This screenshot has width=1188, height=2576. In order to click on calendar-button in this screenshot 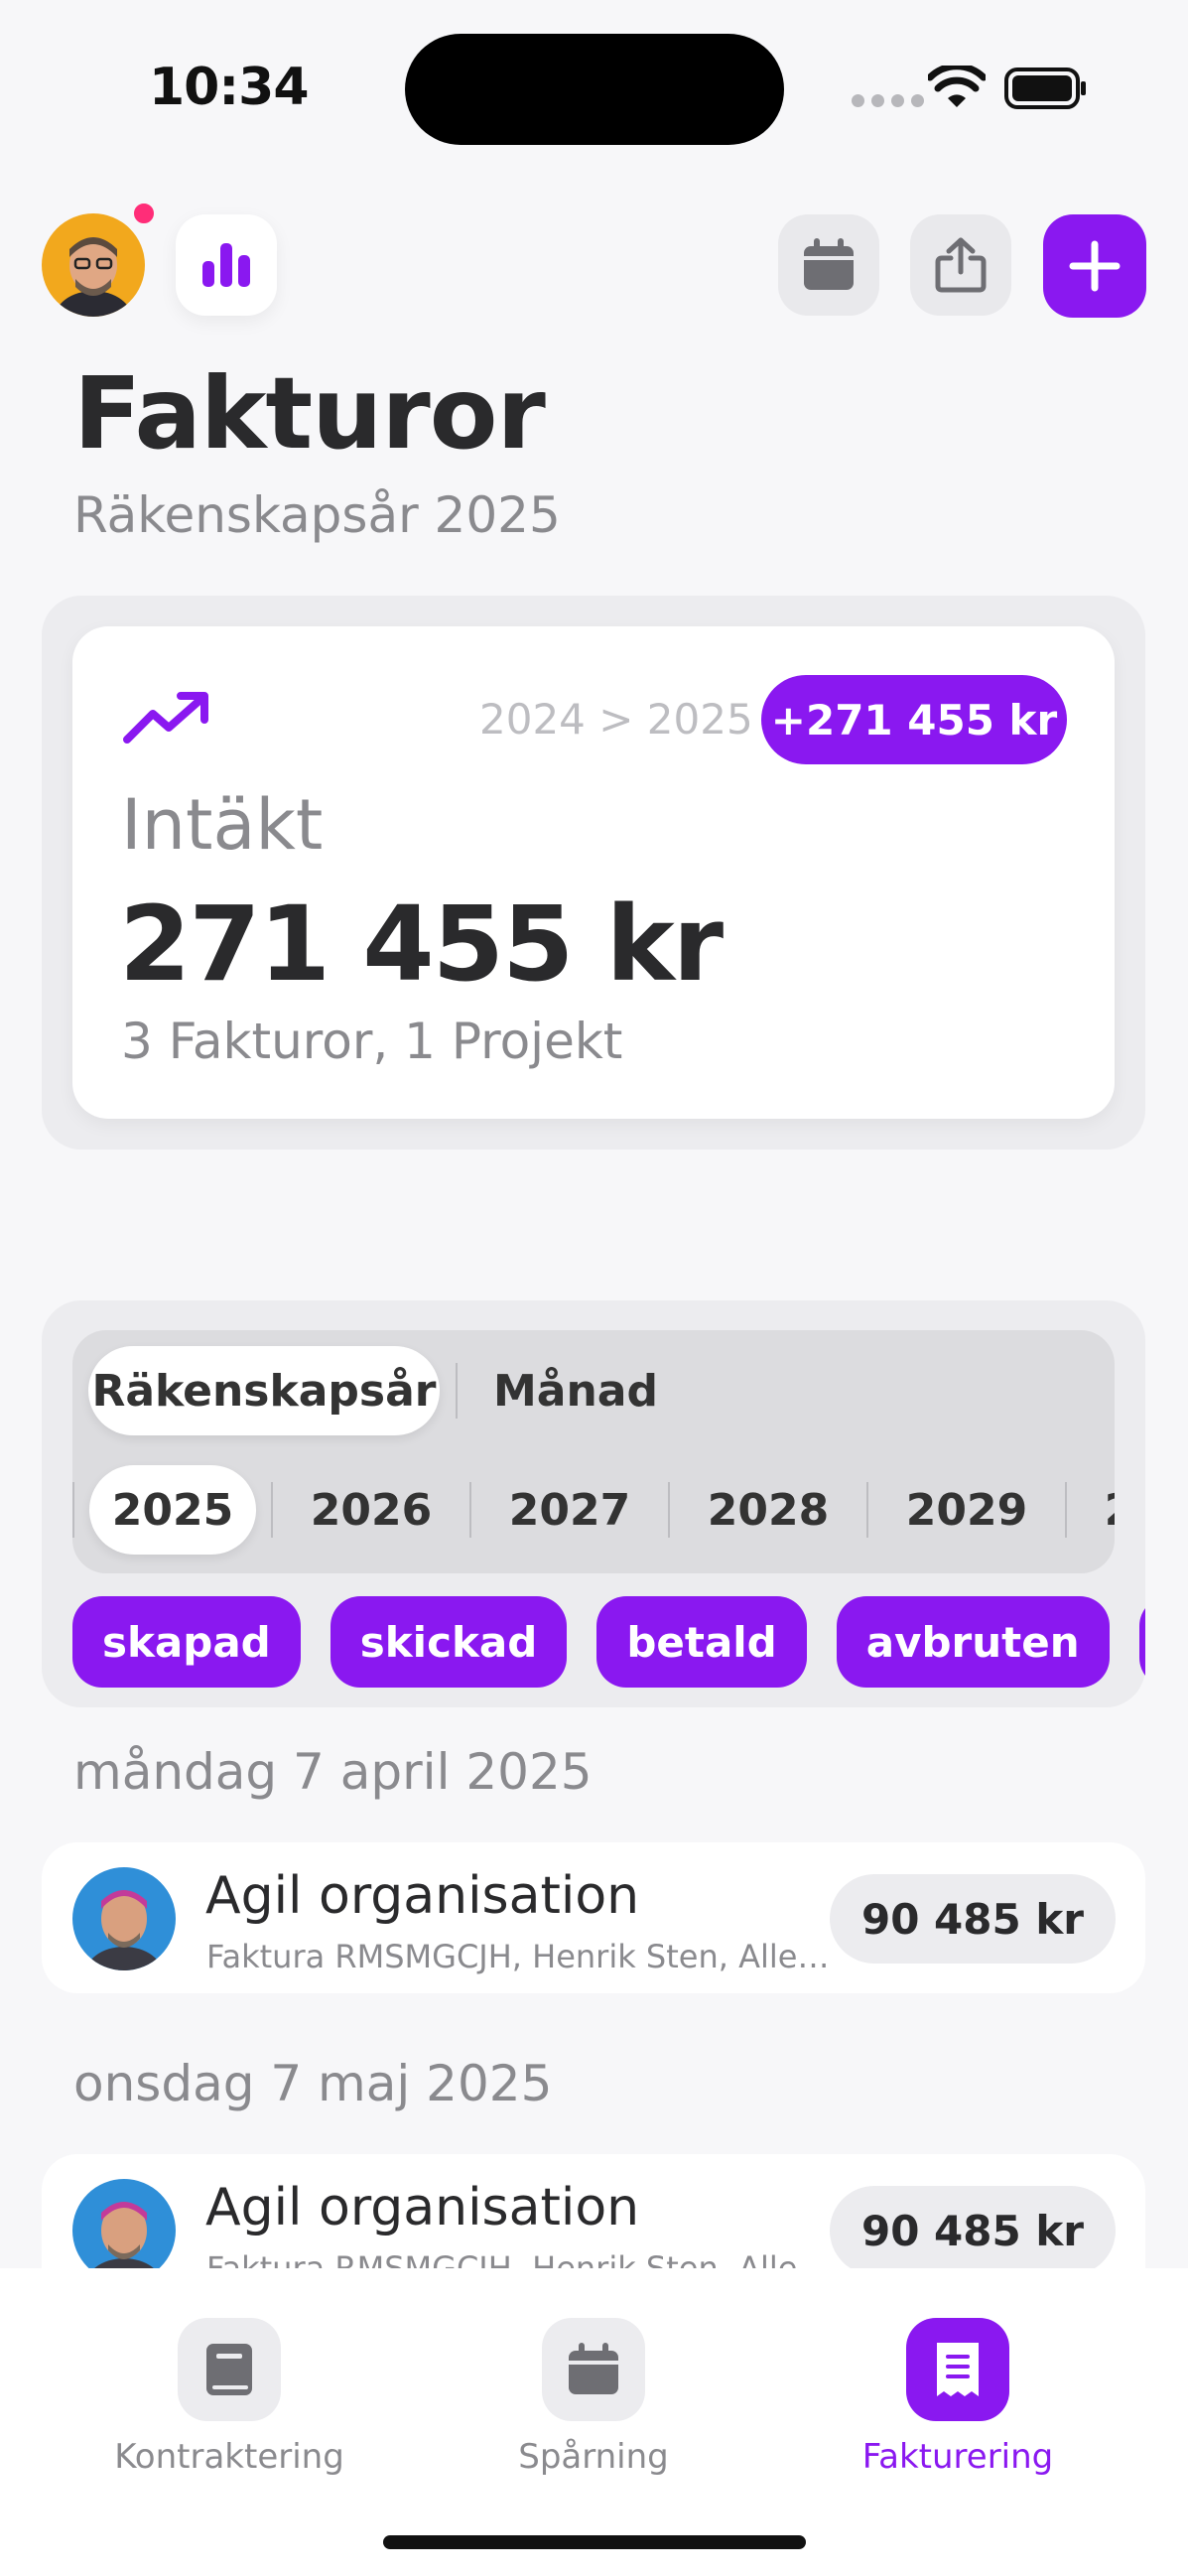, I will do `click(828, 265)`.